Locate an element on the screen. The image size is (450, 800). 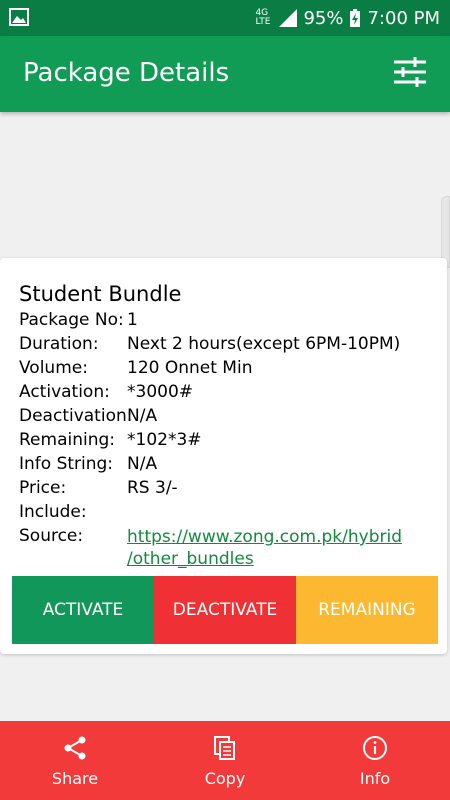
signal-icon is located at coordinates (288, 18).